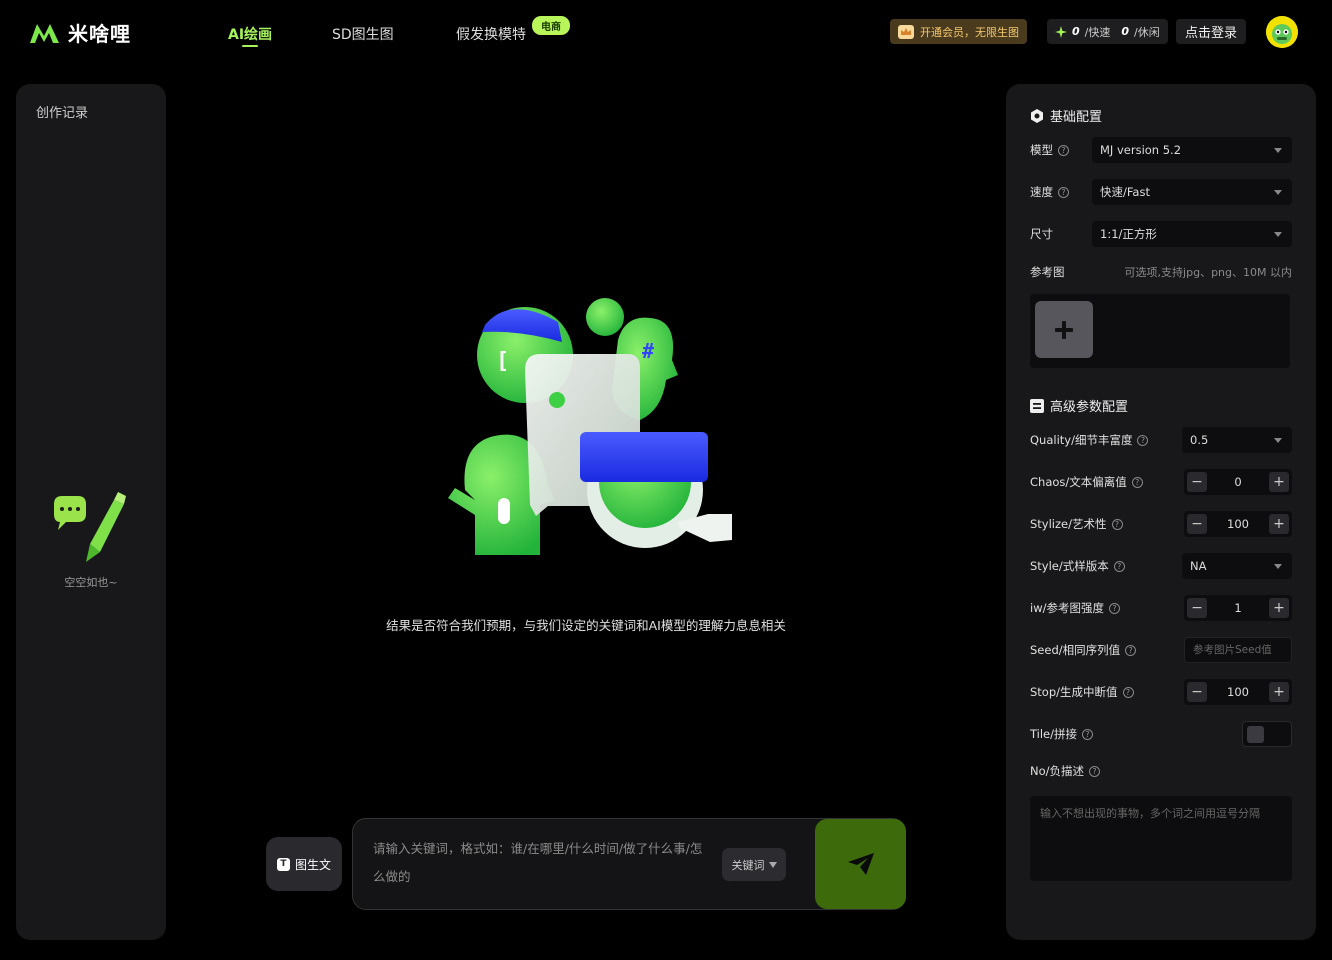 Image resolution: width=1332 pixels, height=960 pixels. Describe the element at coordinates (1077, 566) in the screenshot. I see `style-label: Style/式样版本?` at that location.